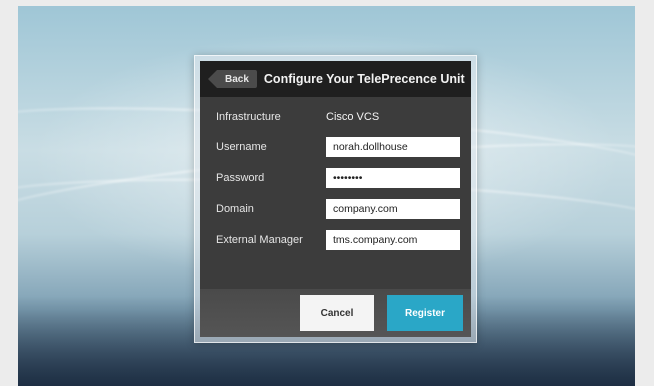 Image resolution: width=654 pixels, height=386 pixels. I want to click on dialog-title: Configure Your TelePrecence Unit, so click(364, 79).